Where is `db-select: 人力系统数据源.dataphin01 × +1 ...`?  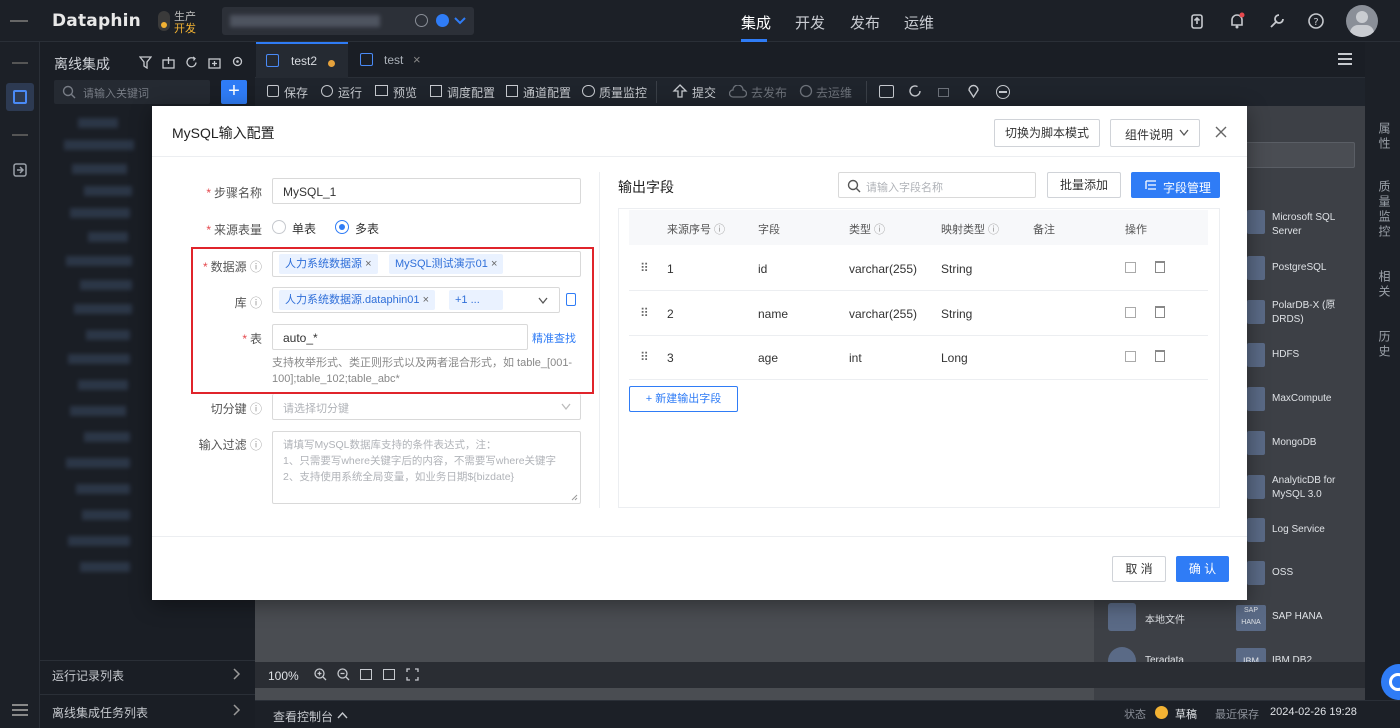 db-select: 人力系统数据源.dataphin01 × +1 ... is located at coordinates (416, 300).